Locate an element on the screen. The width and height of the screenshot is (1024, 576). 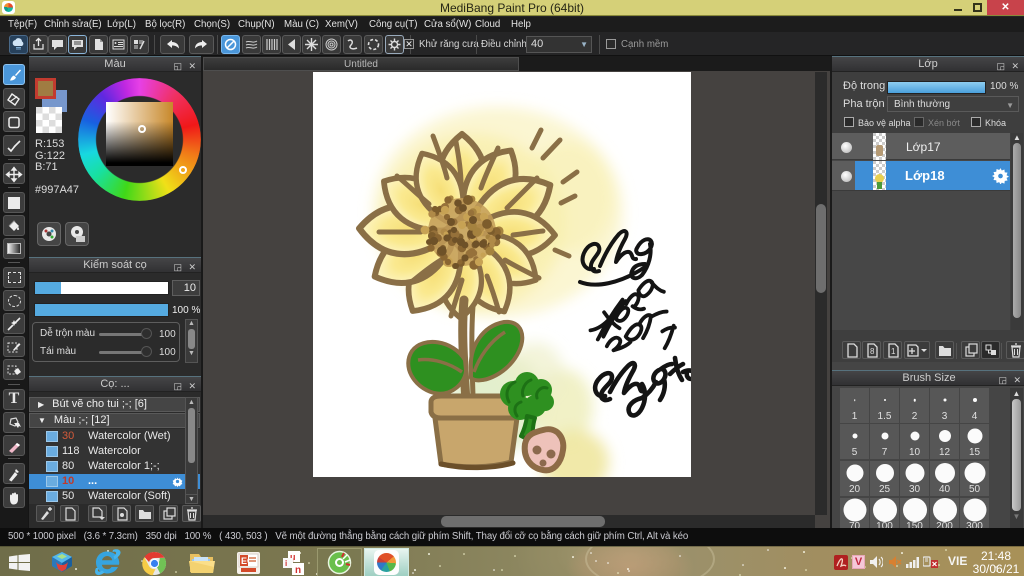
svg-text: 1 is located at coordinates (893, 351).